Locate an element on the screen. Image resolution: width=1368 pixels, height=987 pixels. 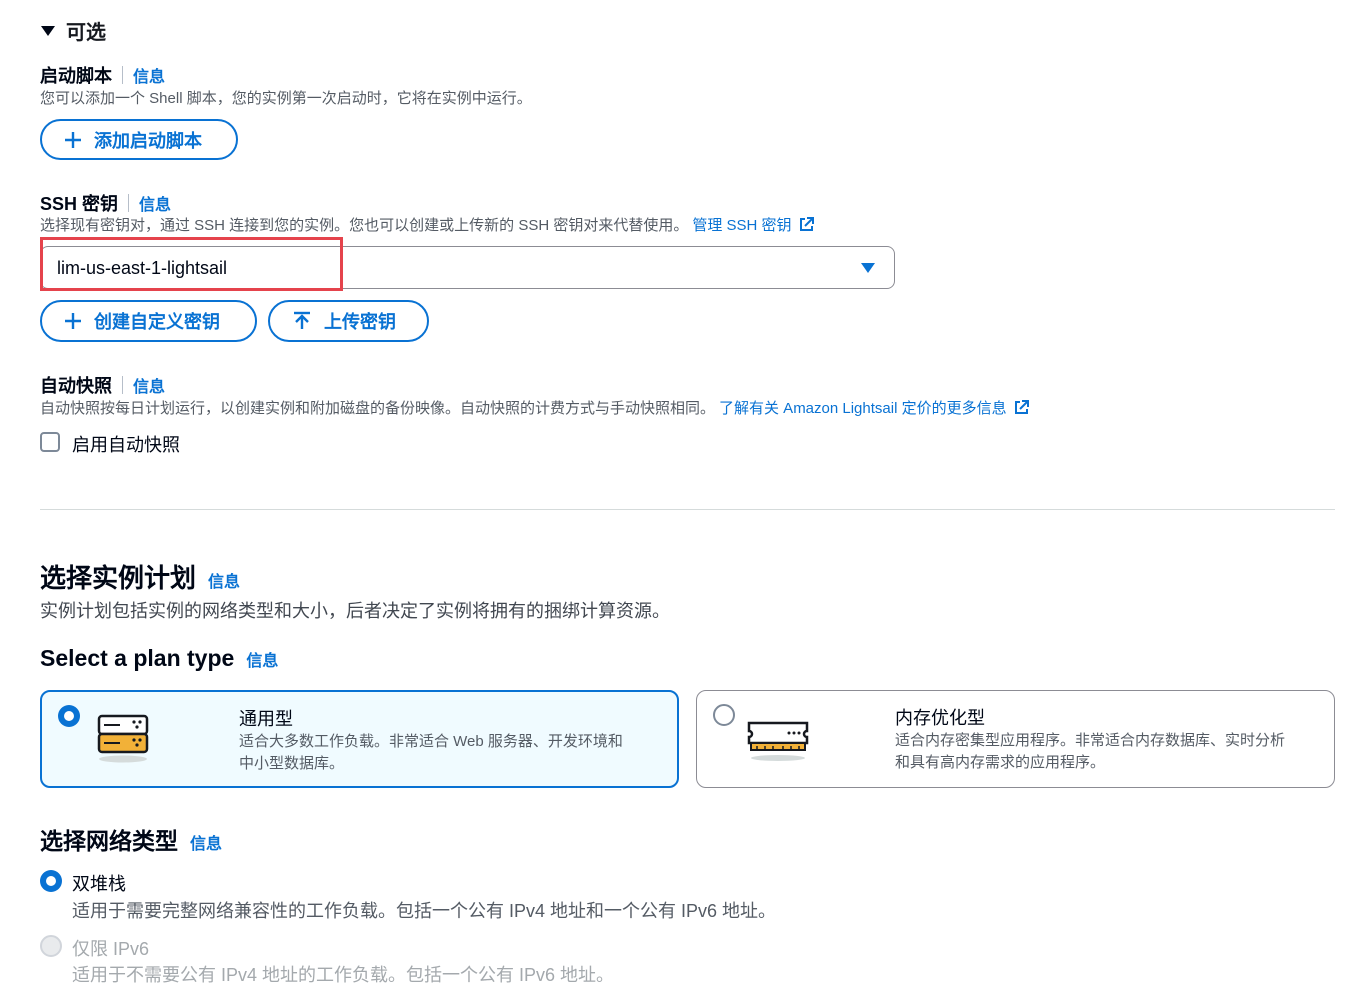
auto-snapshot-label: 自动快照 is located at coordinates (76, 386).